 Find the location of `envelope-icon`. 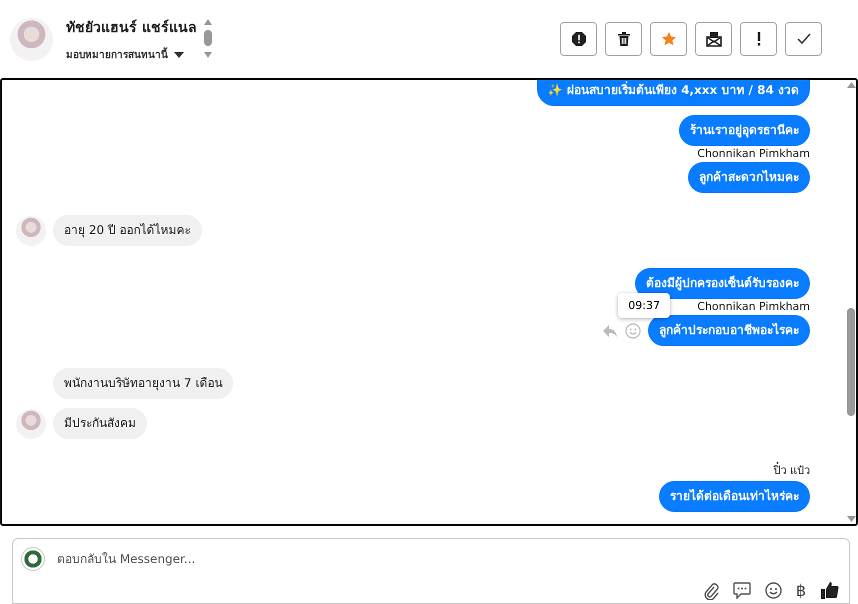

envelope-icon is located at coordinates (713, 39).